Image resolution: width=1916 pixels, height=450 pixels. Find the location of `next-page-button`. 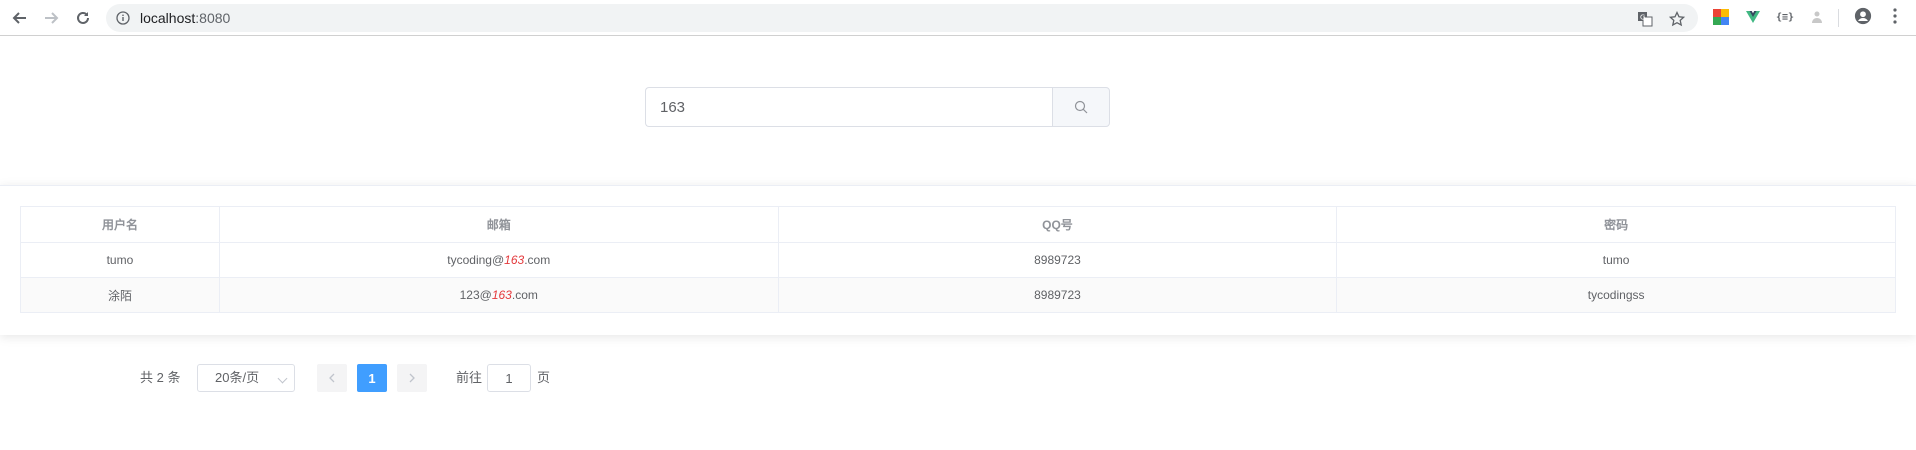

next-page-button is located at coordinates (412, 378).